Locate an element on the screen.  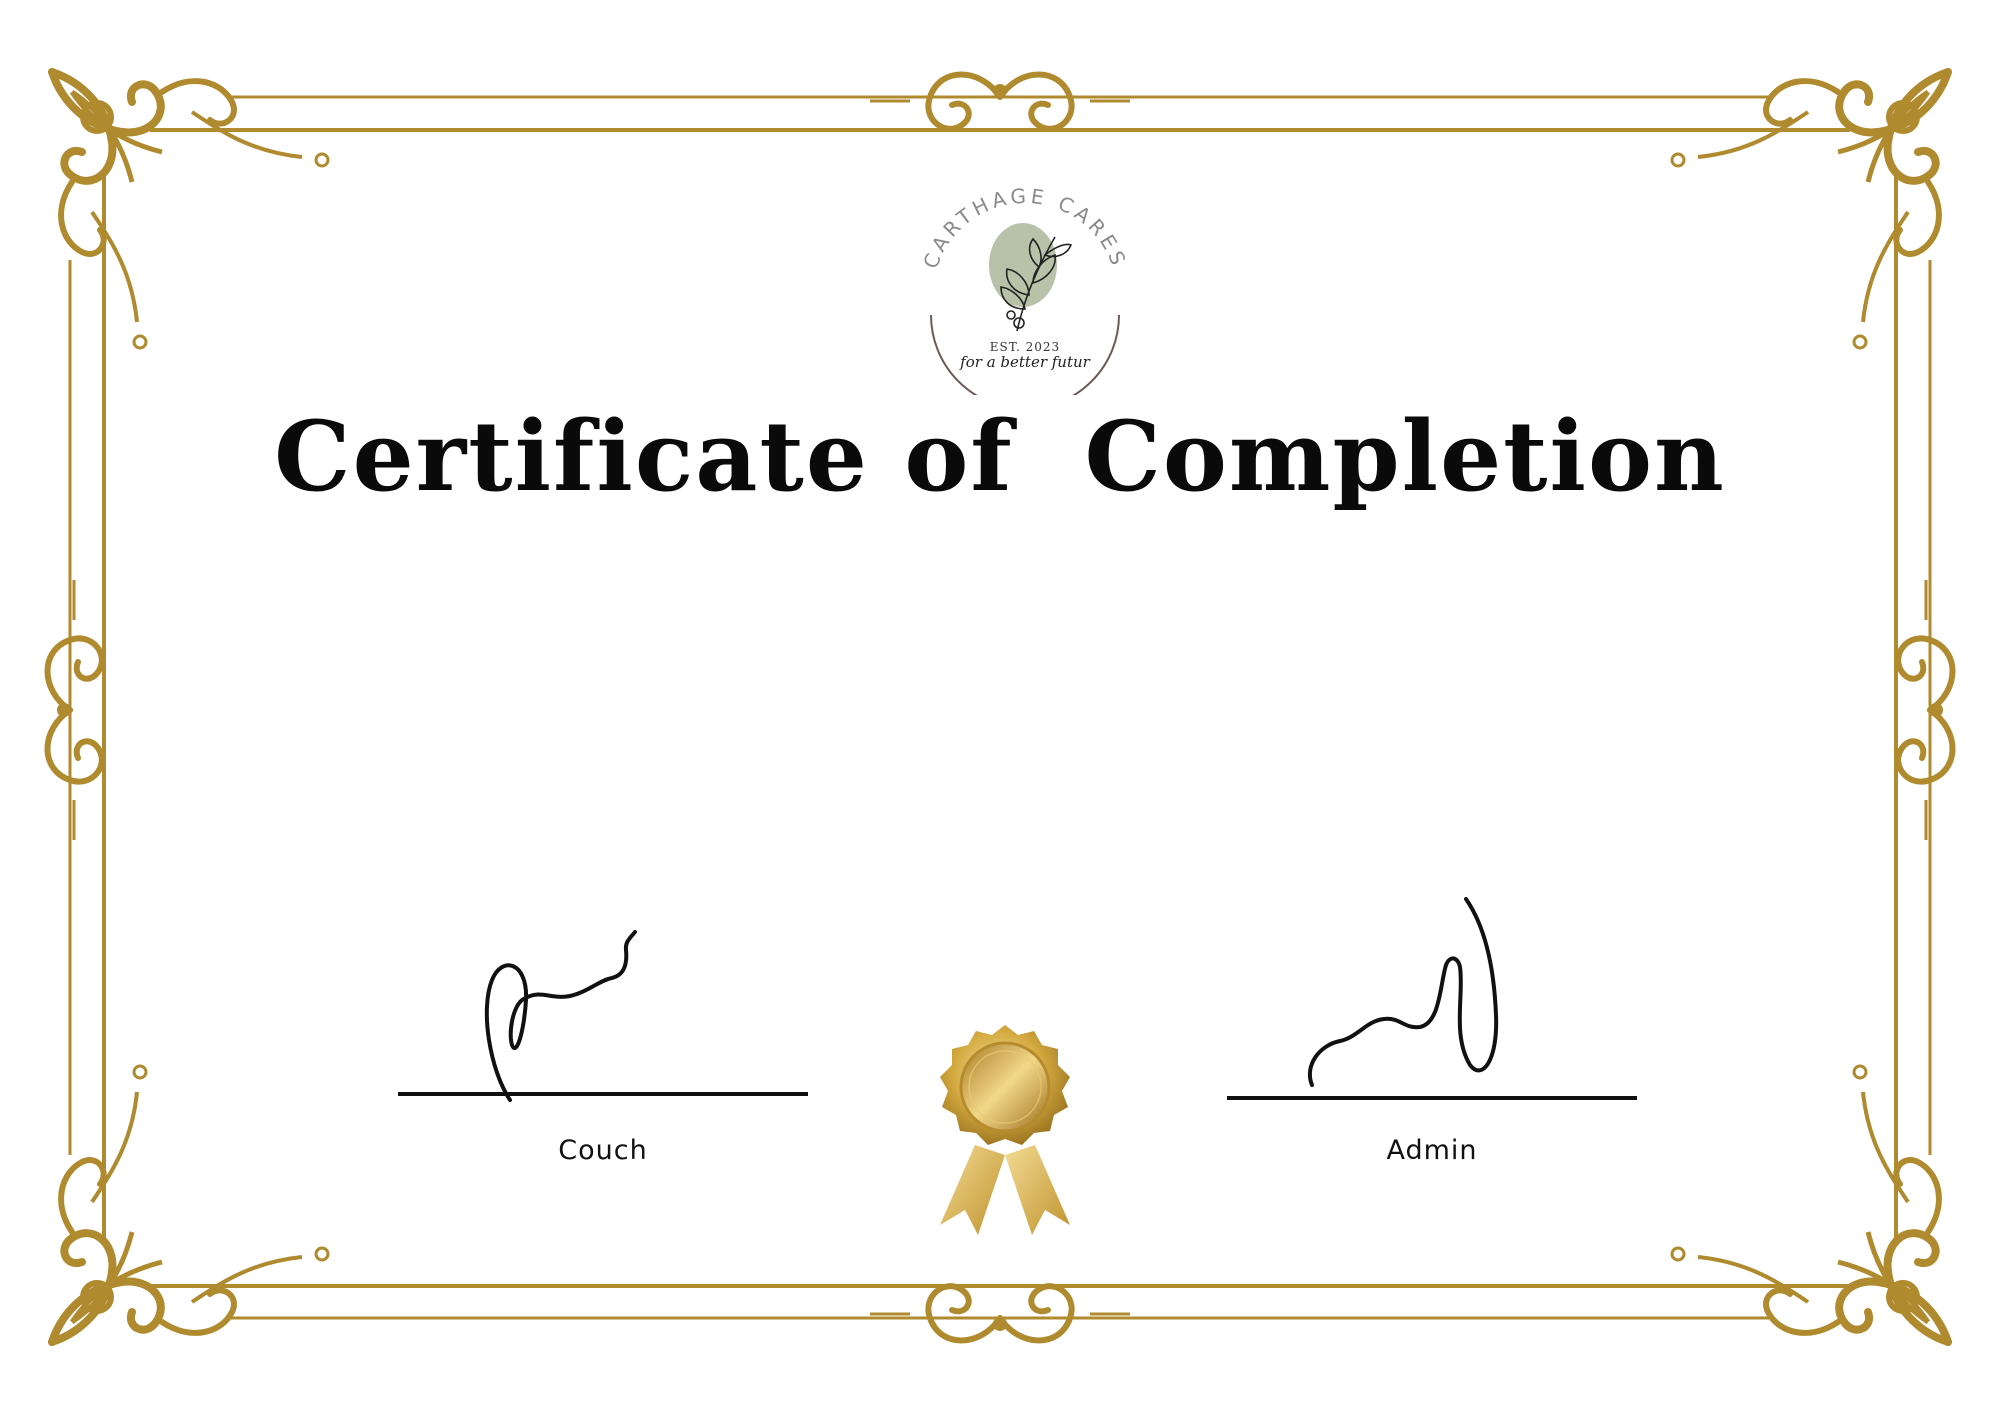
admin-signature-label: Admin is located at coordinates (1432, 1150).